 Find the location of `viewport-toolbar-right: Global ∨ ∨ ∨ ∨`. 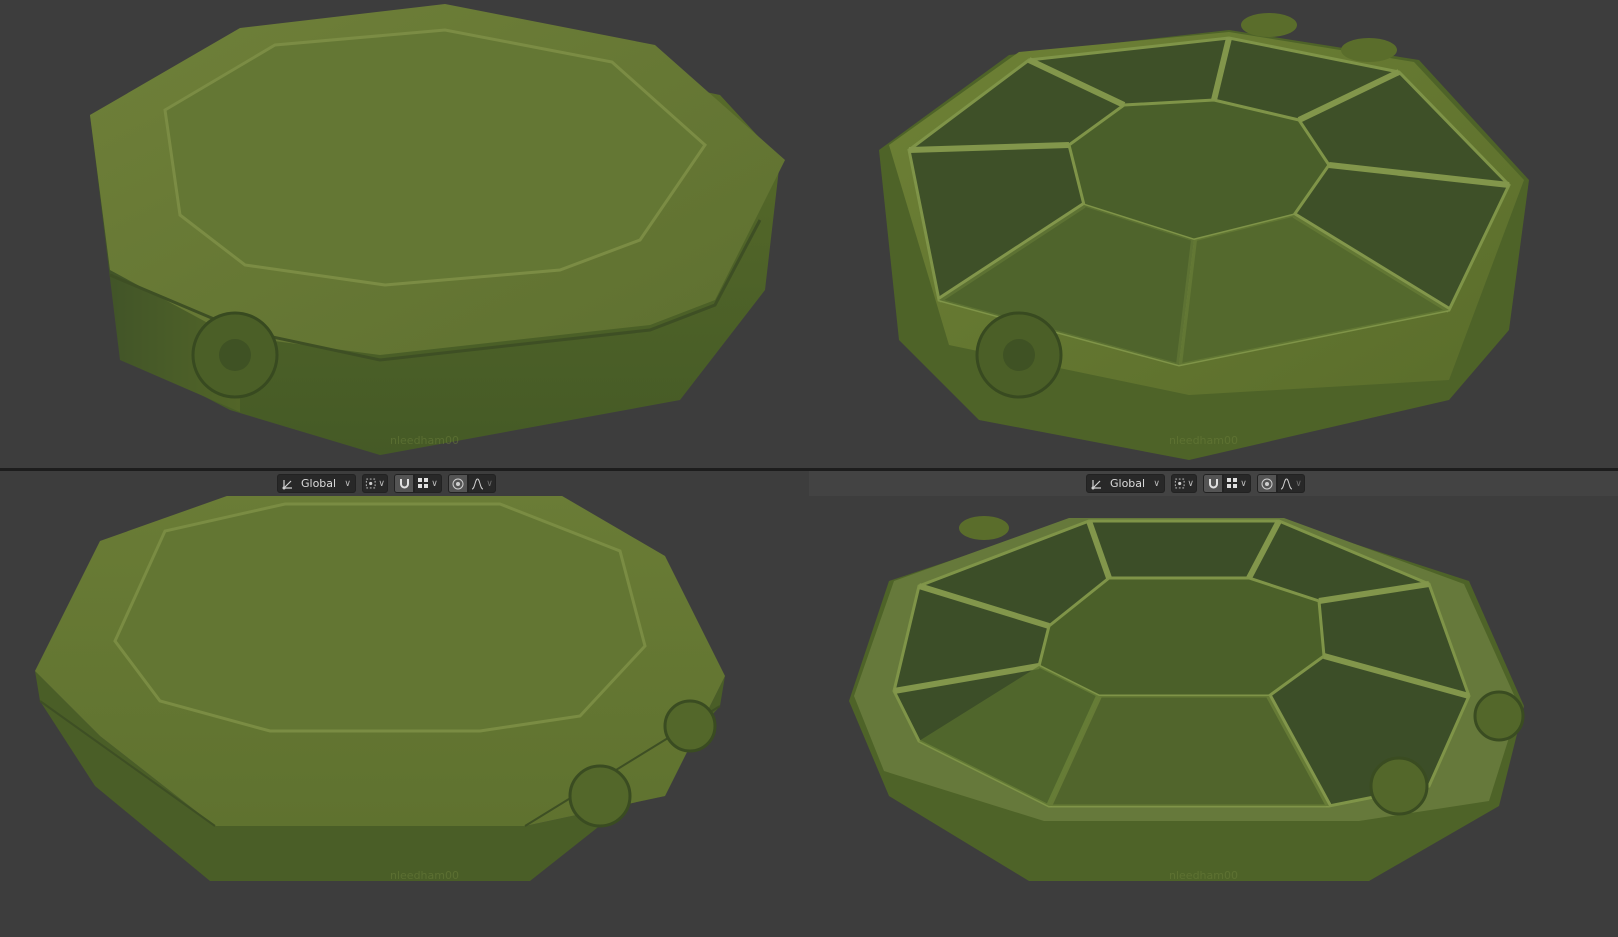

viewport-toolbar-right: Global ∨ ∨ ∨ ∨ is located at coordinates (1195, 483).